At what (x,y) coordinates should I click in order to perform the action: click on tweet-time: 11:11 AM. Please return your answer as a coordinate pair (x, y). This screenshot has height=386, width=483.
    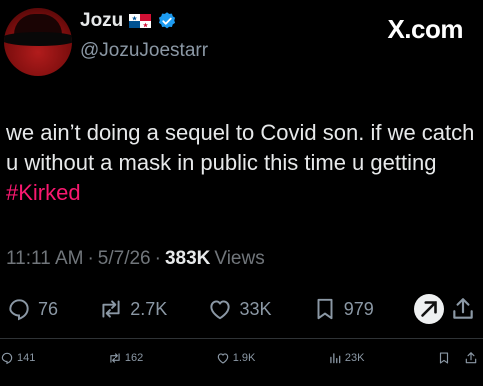
    Looking at the image, I should click on (44, 259).